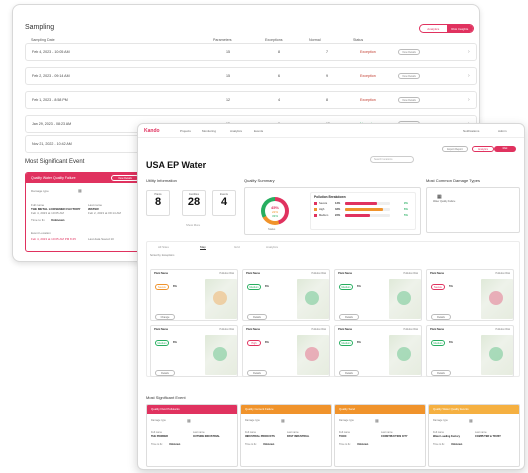 The width and height of the screenshot is (528, 473). Describe the element at coordinates (272, 247) in the screenshot. I see `tab-analytics: Analytics` at that location.